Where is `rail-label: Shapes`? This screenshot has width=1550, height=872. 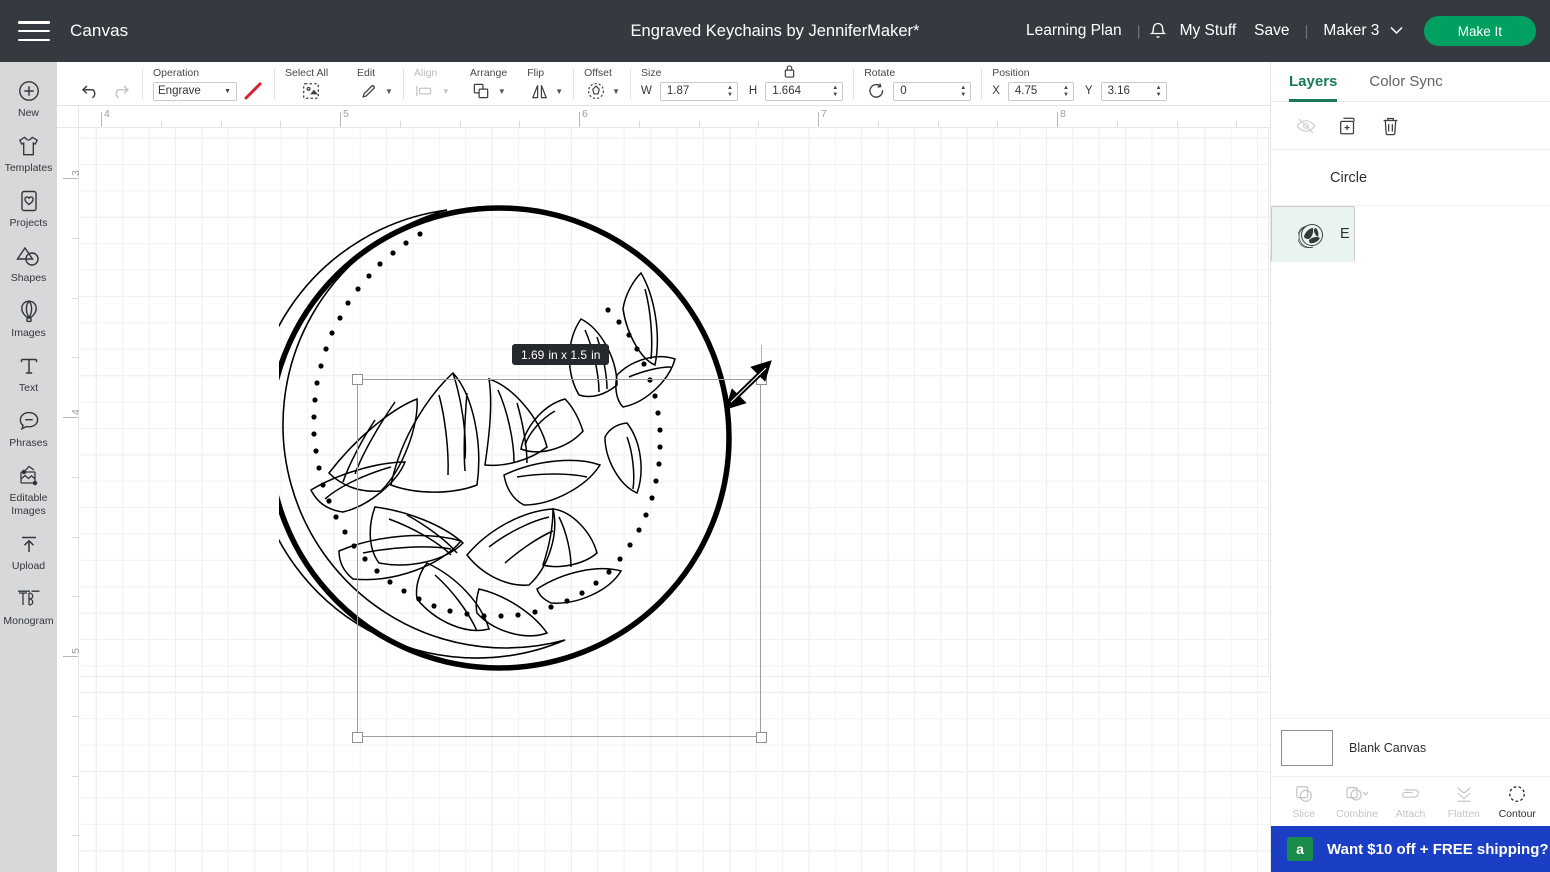
rail-label: Shapes is located at coordinates (28, 278).